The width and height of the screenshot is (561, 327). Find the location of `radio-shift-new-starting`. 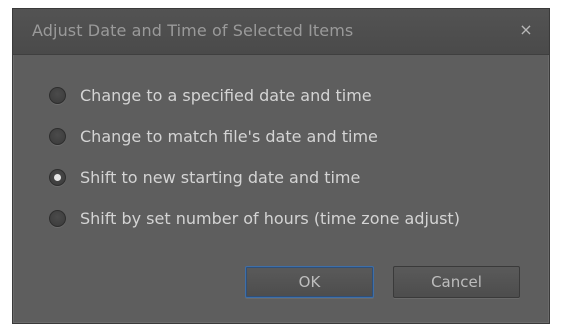

radio-shift-new-starting is located at coordinates (57, 177).